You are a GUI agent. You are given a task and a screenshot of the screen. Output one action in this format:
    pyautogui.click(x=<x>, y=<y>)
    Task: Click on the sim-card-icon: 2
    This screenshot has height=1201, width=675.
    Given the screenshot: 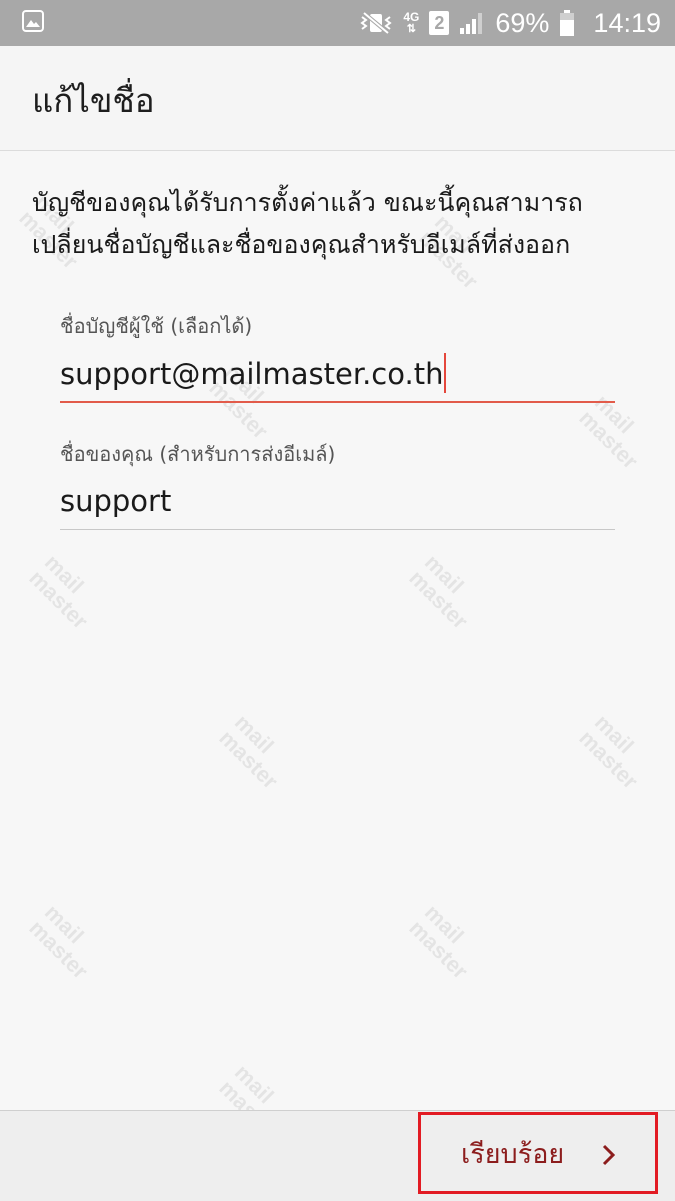 What is the action you would take?
    pyautogui.click(x=439, y=23)
    